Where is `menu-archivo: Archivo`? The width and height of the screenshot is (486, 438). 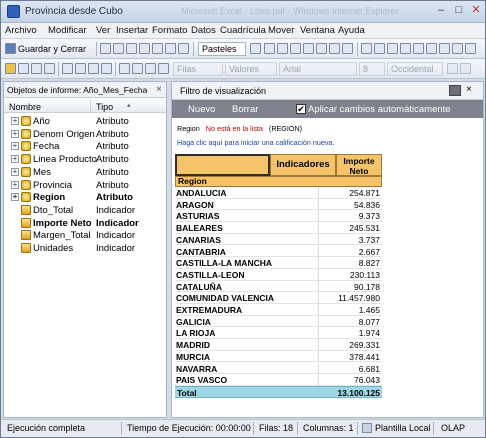 menu-archivo: Archivo is located at coordinates (21, 30).